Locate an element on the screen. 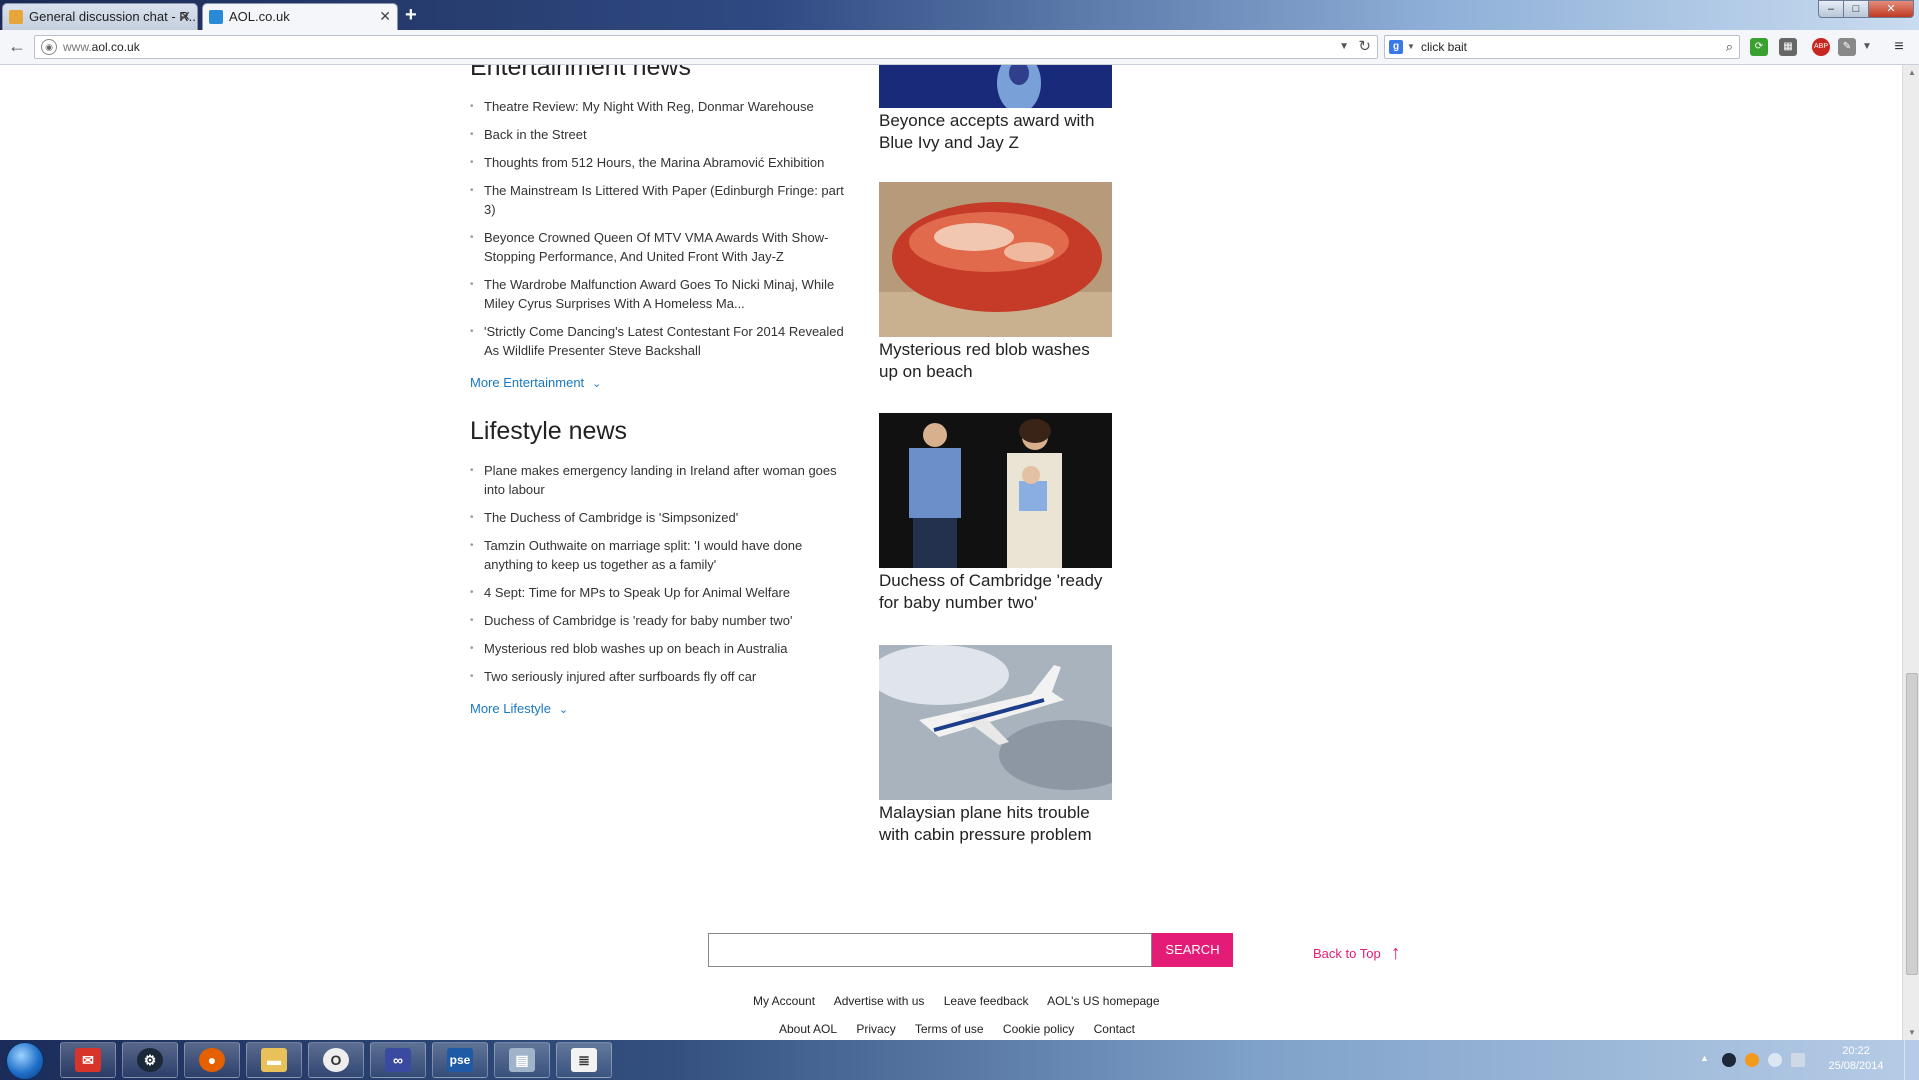 This screenshot has width=1919, height=1080. mail-icon: ✉ is located at coordinates (88, 1060).